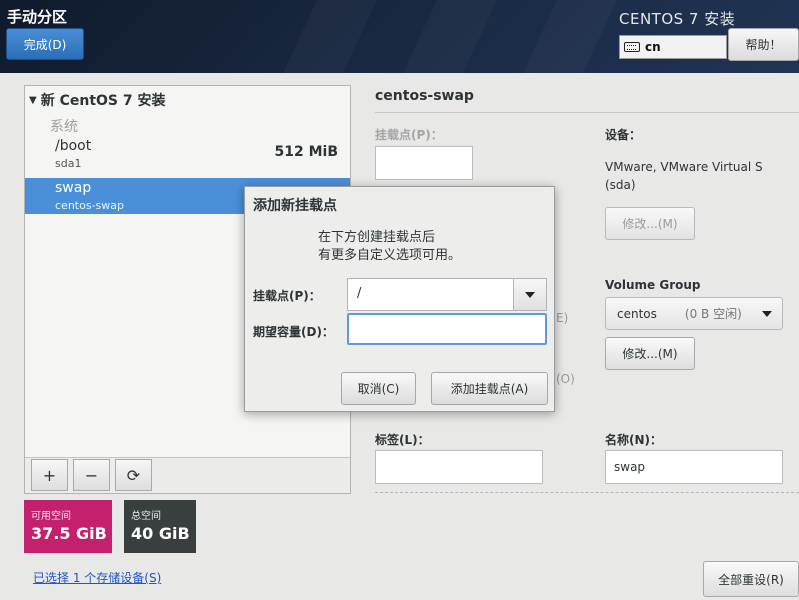 This screenshot has height=600, width=799. What do you see at coordinates (650, 353) in the screenshot?
I see `volume-group-modify-button: 修改...(M)` at bounding box center [650, 353].